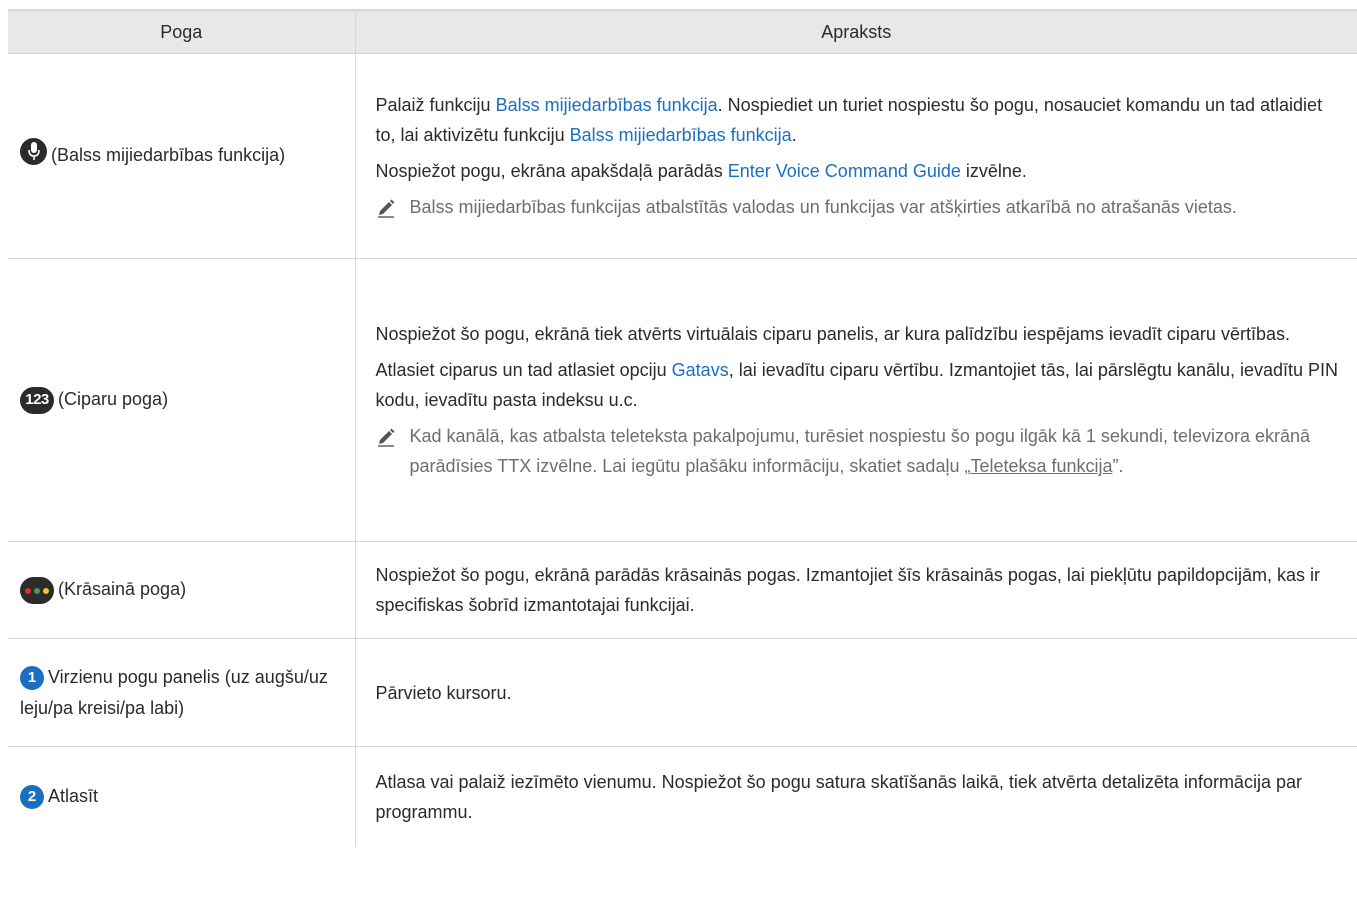 This screenshot has width=1357, height=901. What do you see at coordinates (168, 154) in the screenshot?
I see `button-label: (Balss mijiedarbības funkcija)` at bounding box center [168, 154].